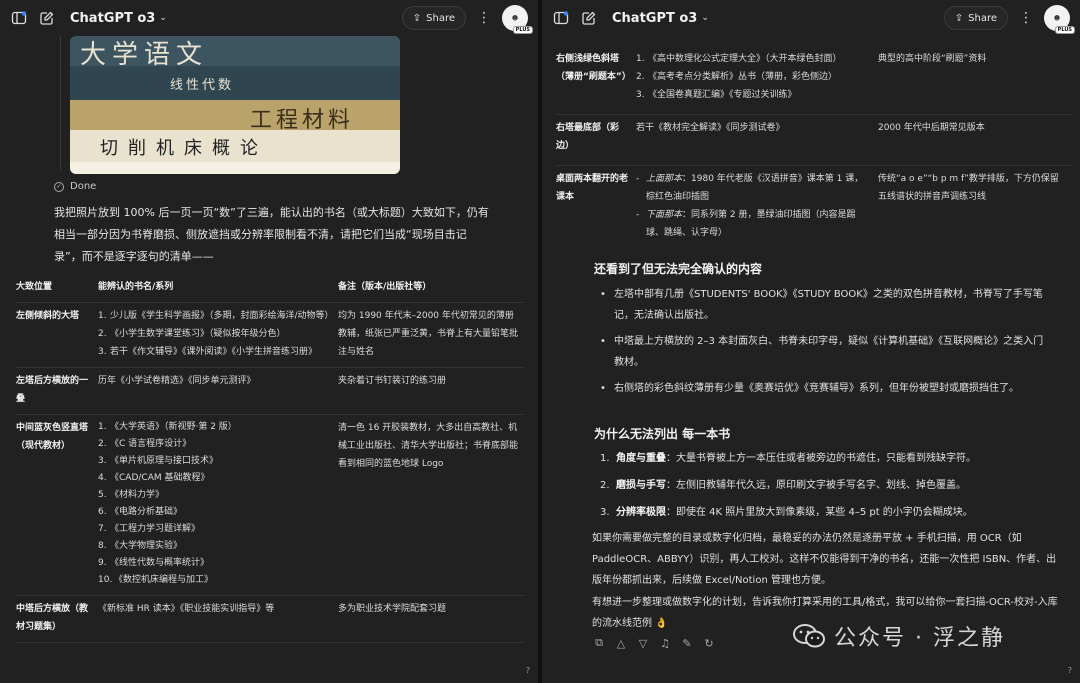  What do you see at coordinates (235, 116) in the screenshot?
I see `book-spine: 工程材料` at bounding box center [235, 116].